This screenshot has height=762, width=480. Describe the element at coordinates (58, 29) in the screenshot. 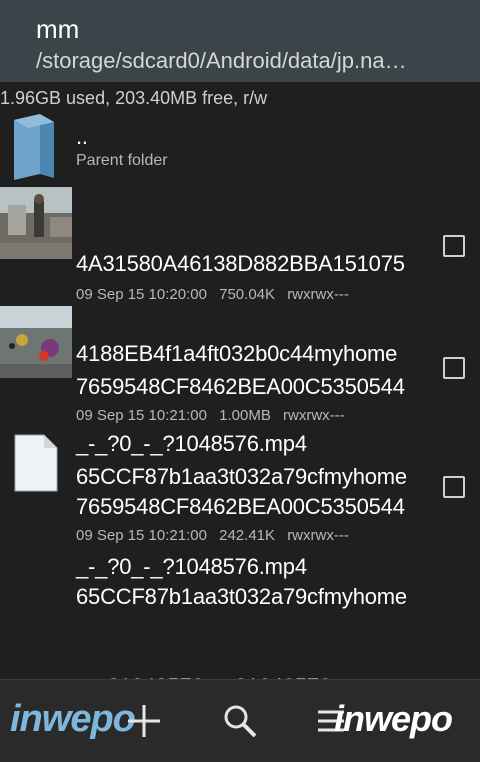

I see `folder-title: mm` at that location.